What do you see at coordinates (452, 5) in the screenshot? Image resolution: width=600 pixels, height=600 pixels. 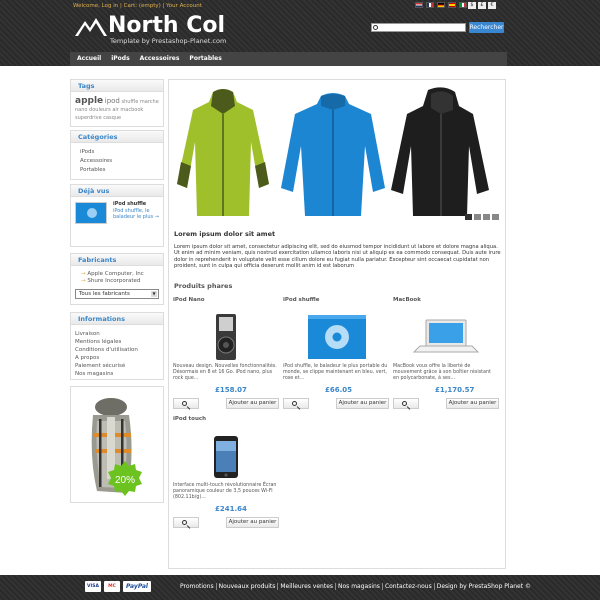 I see `flag-es-icon` at bounding box center [452, 5].